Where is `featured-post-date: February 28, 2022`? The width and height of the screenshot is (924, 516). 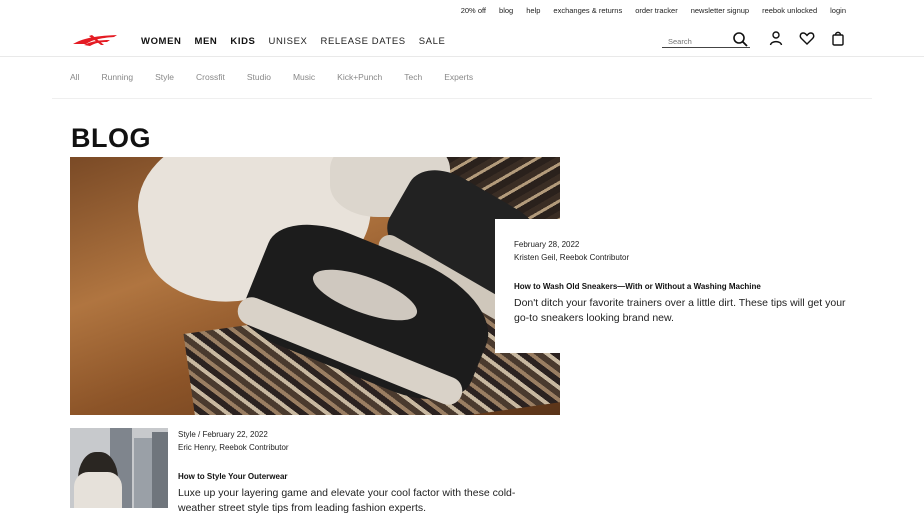
featured-post-date: February 28, 2022 is located at coordinates (547, 244).